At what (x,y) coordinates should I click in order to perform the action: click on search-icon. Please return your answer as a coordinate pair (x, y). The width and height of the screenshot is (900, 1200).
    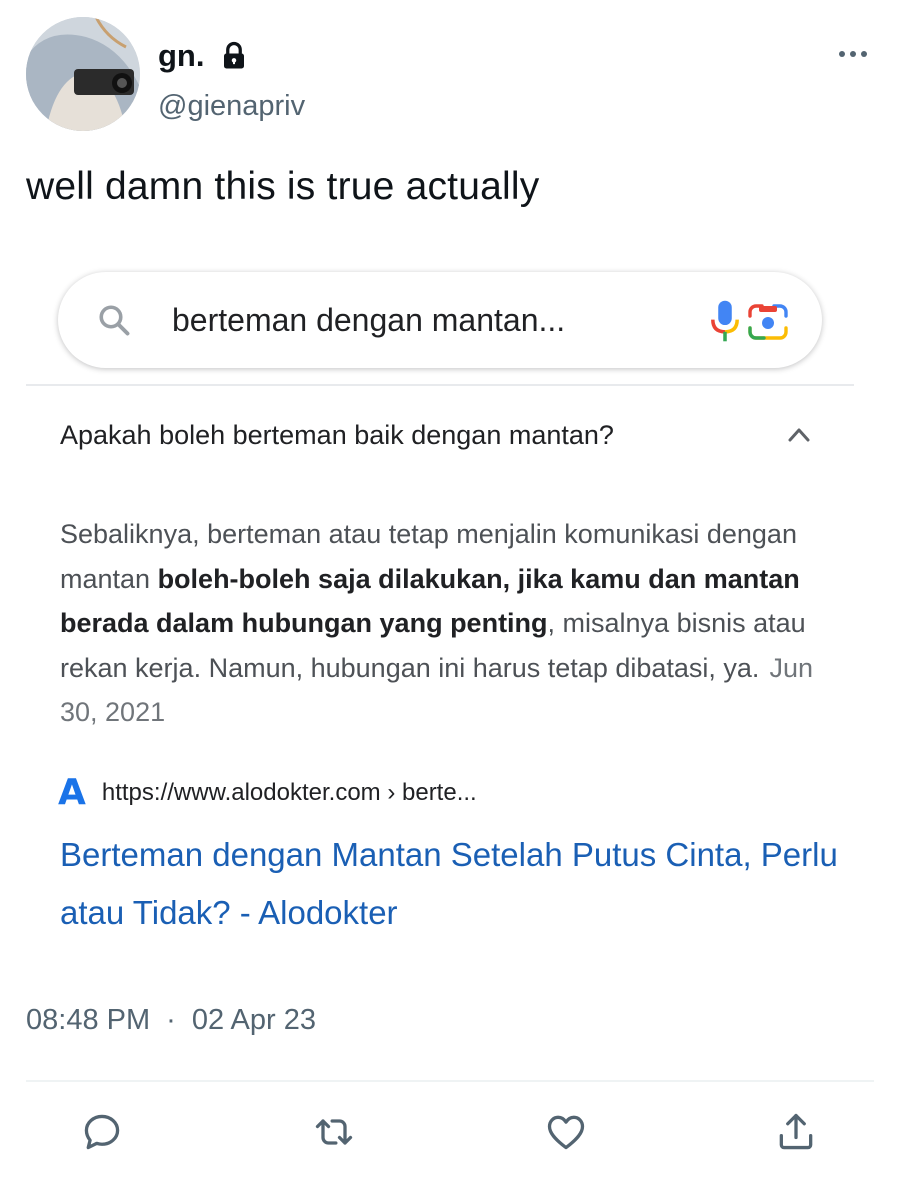
    Looking at the image, I should click on (114, 320).